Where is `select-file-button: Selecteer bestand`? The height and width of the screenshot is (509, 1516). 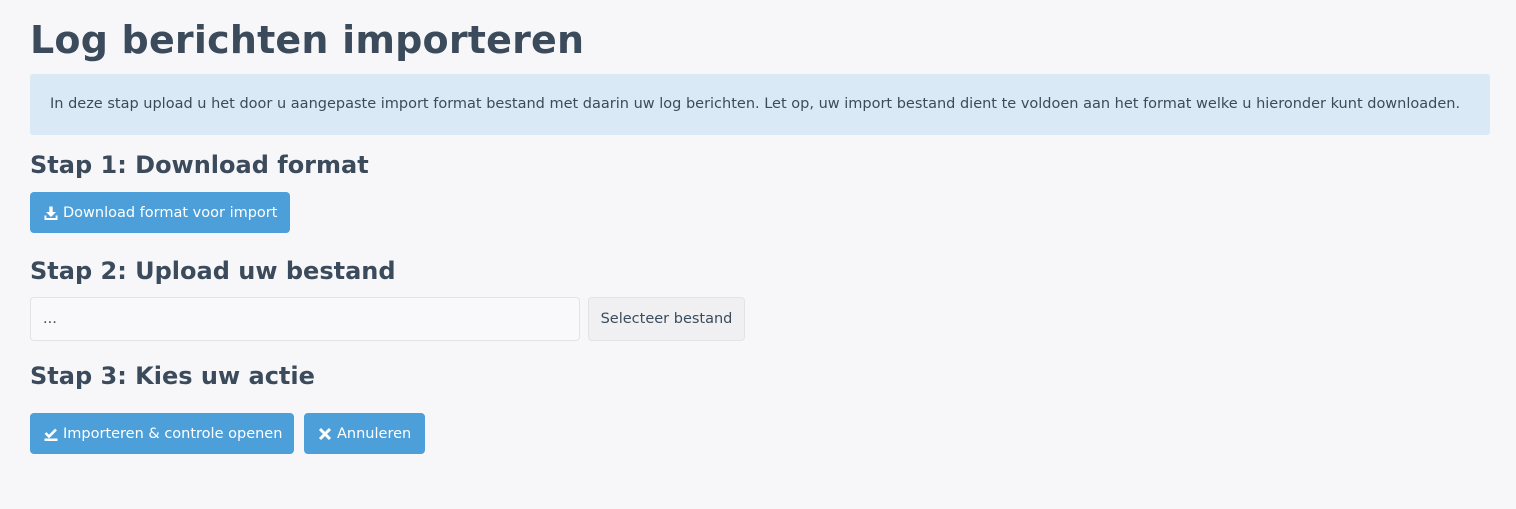 select-file-button: Selecteer bestand is located at coordinates (666, 319).